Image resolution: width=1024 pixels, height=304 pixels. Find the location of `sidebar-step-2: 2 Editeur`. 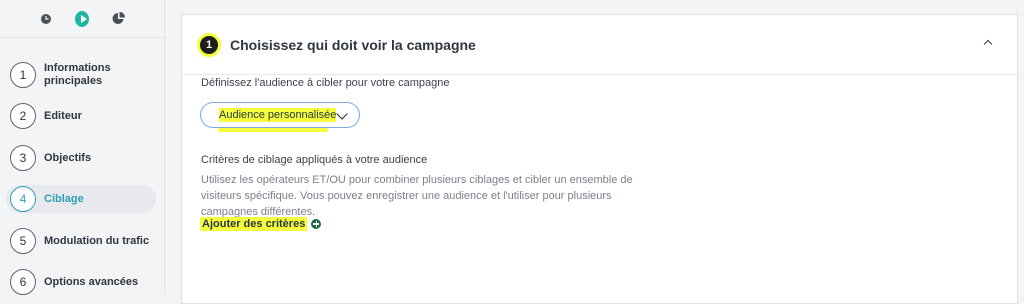

sidebar-step-2: 2 Editeur is located at coordinates (81, 116).